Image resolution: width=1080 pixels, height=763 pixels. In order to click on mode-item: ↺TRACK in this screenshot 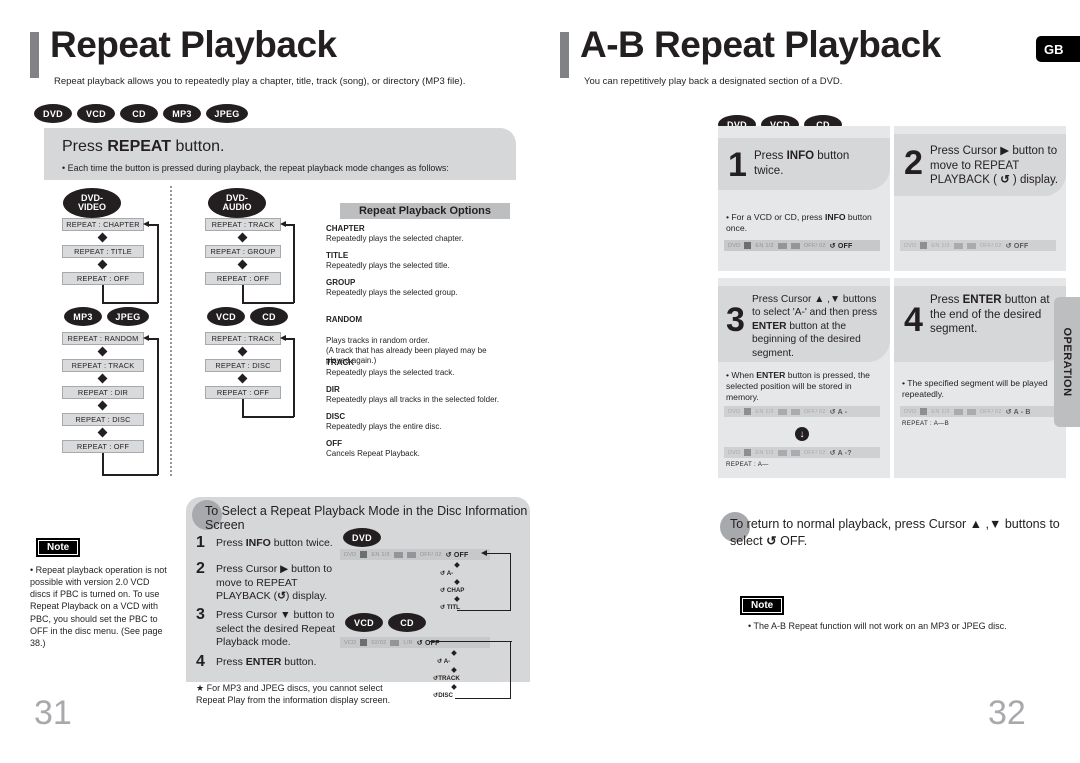, I will do `click(446, 678)`.